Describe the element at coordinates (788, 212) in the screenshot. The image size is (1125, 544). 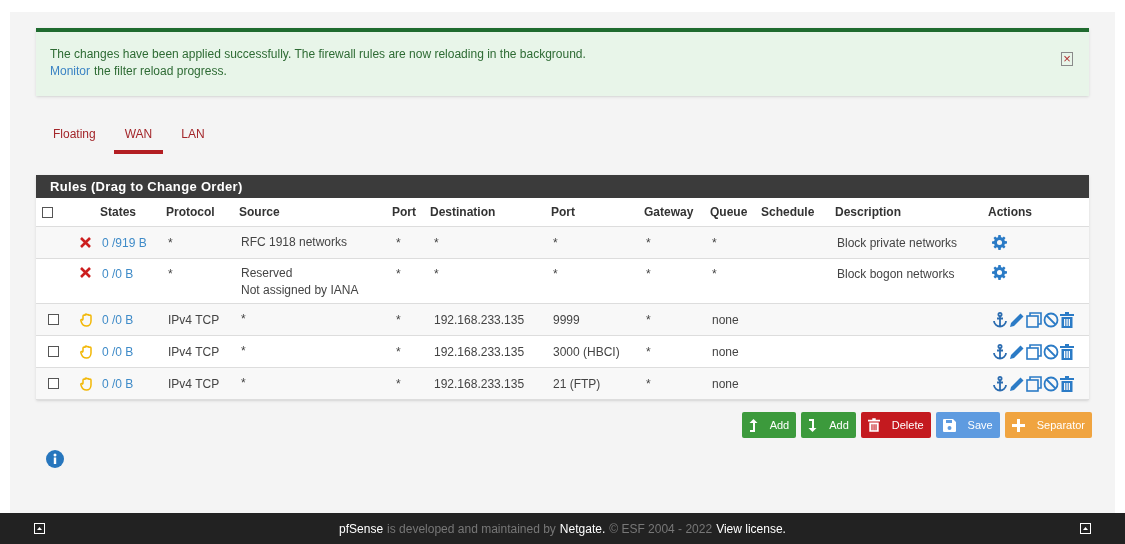
I see `column-header: Schedule` at that location.